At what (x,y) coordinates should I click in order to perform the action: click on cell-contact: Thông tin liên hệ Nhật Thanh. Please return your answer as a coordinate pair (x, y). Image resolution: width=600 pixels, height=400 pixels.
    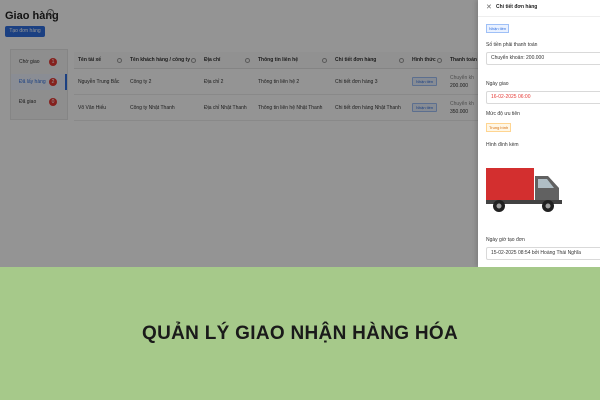
    Looking at the image, I should click on (290, 108).